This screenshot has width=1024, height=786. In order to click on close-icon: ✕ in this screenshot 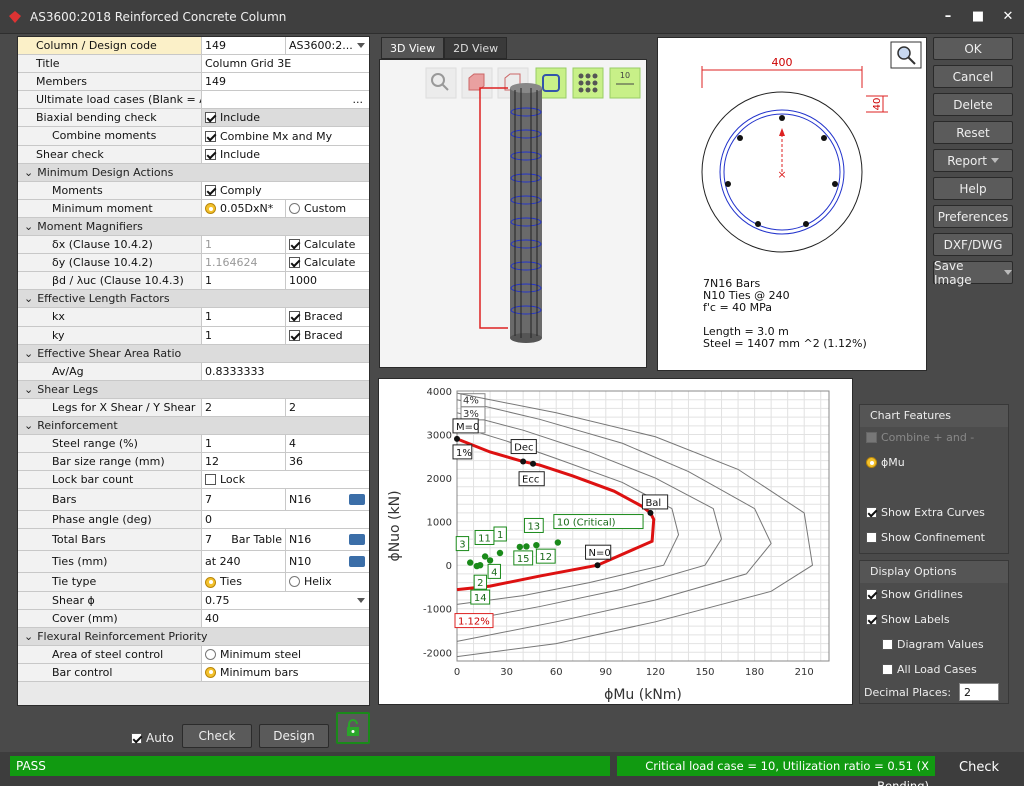, I will do `click(1008, 16)`.